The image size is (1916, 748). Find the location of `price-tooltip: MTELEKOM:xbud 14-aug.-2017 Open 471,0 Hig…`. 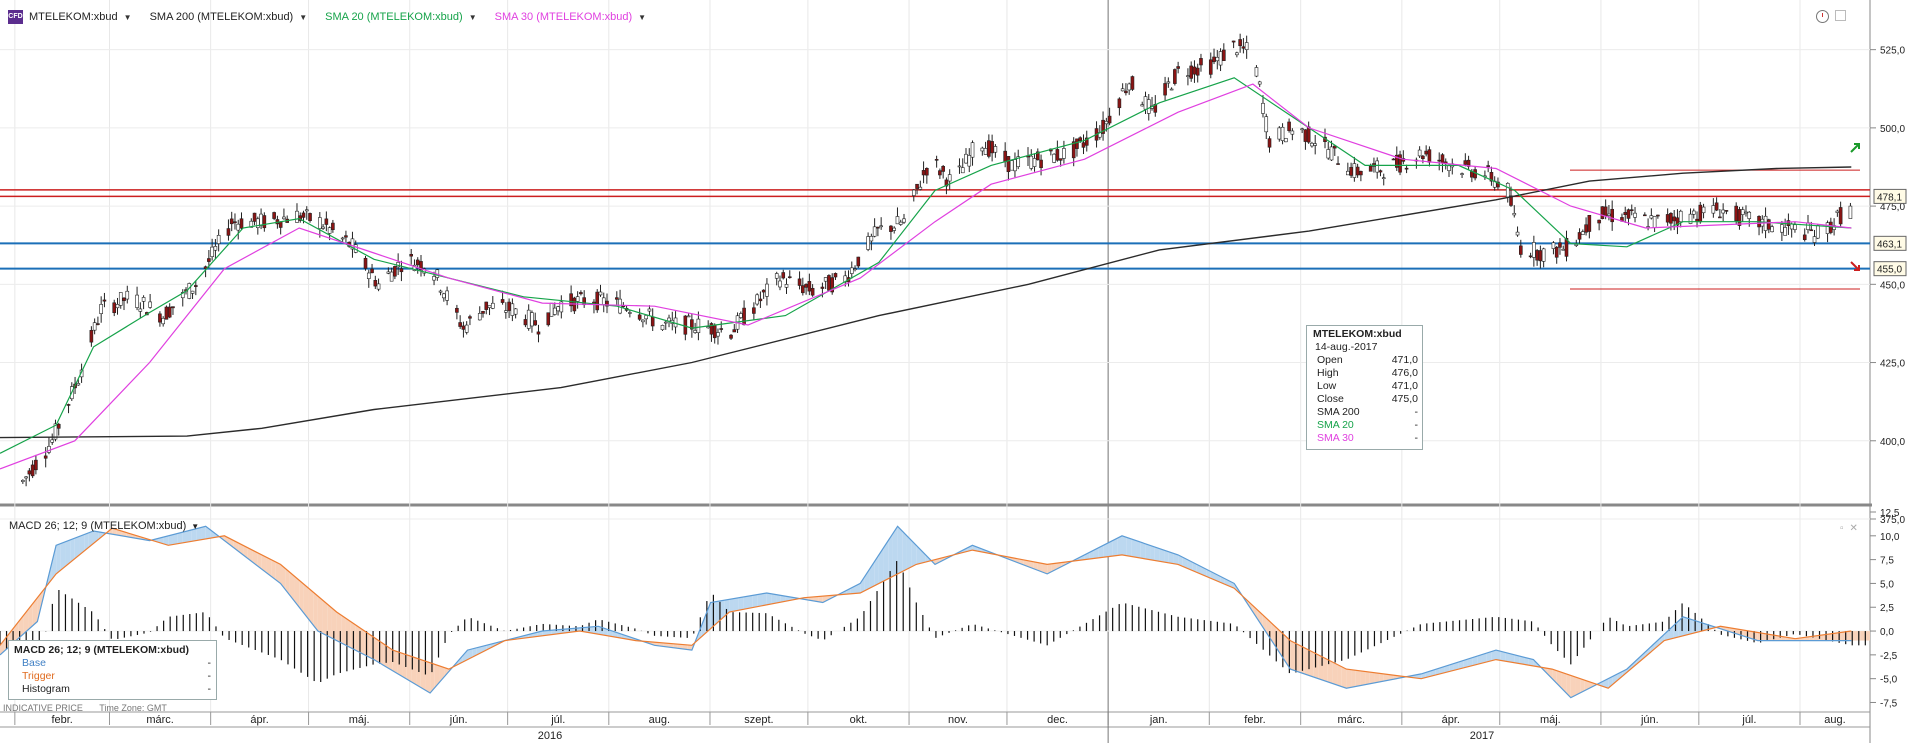

price-tooltip: MTELEKOM:xbud 14-aug.-2017 Open 471,0 Hig… is located at coordinates (1364, 387).